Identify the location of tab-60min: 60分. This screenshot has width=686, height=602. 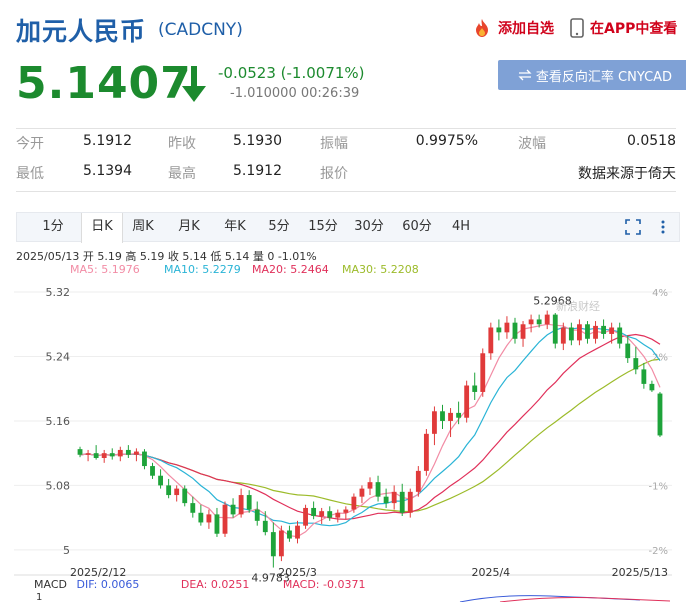
(417, 227).